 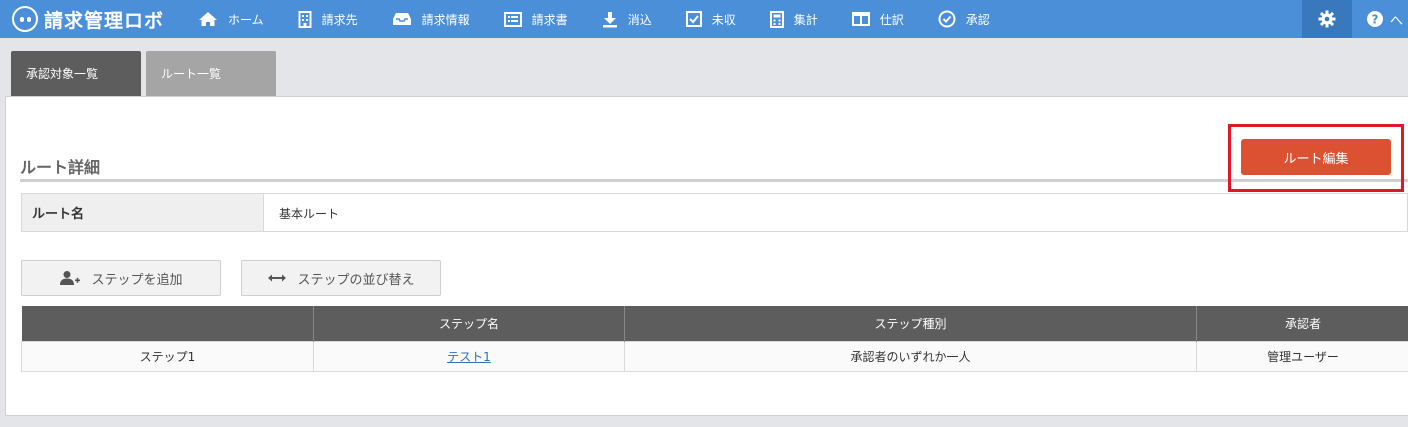 What do you see at coordinates (305, 19) in the screenshot?
I see `building-icon` at bounding box center [305, 19].